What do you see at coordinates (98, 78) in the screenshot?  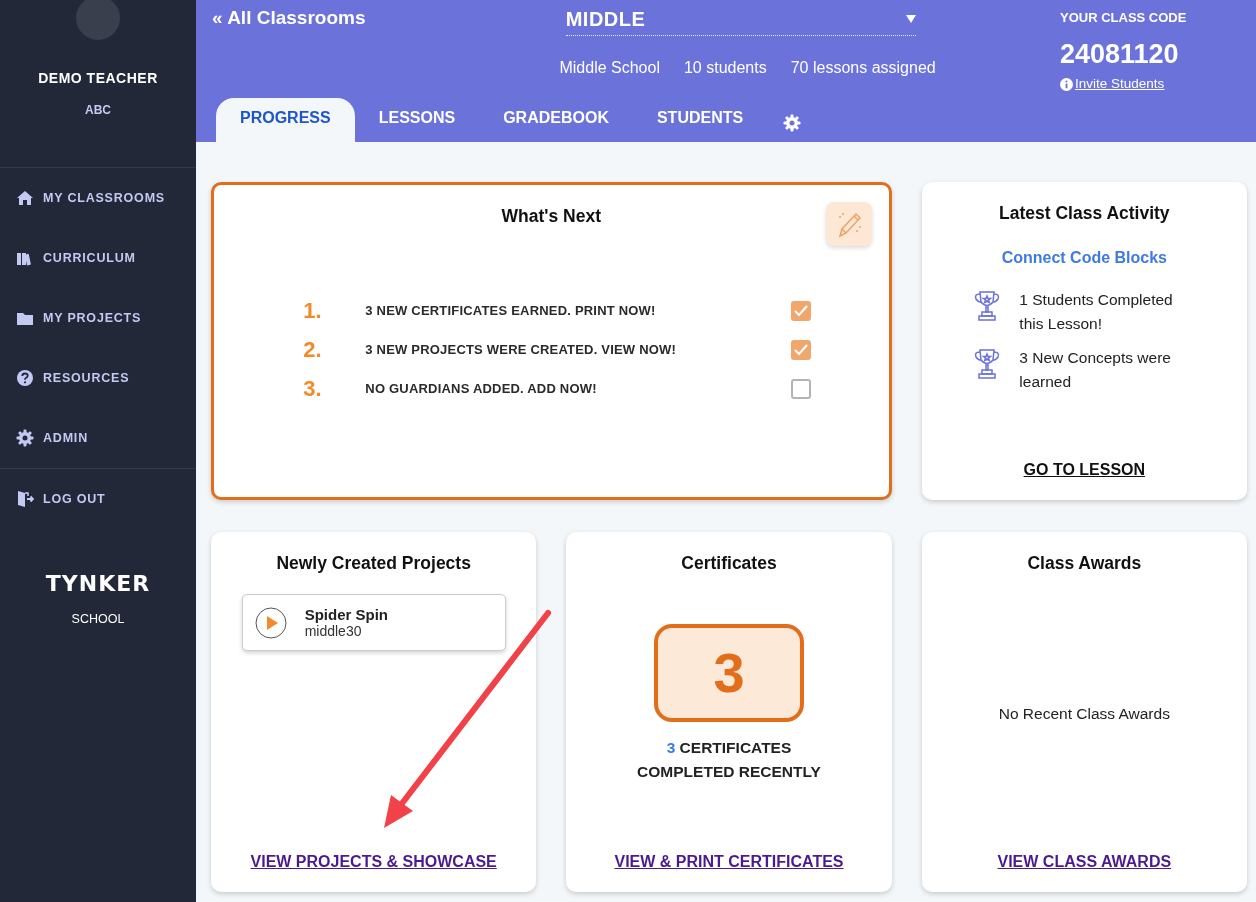 I see `user-name: DEMO TEACHER` at bounding box center [98, 78].